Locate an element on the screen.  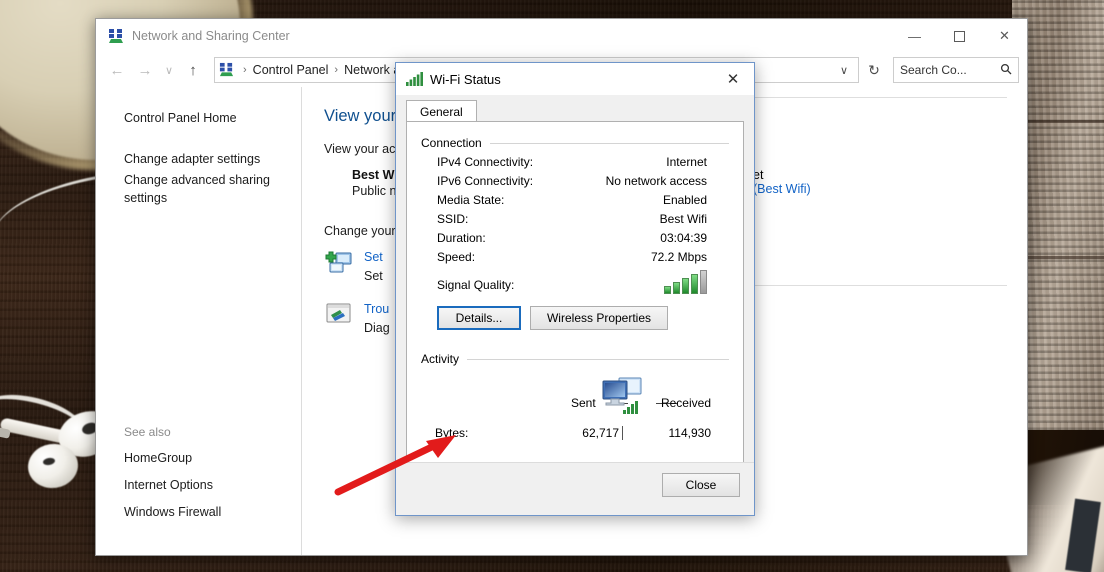
dialog-title-bar: Wi-Fi Status ✕ is located at coordinates (575, 79).